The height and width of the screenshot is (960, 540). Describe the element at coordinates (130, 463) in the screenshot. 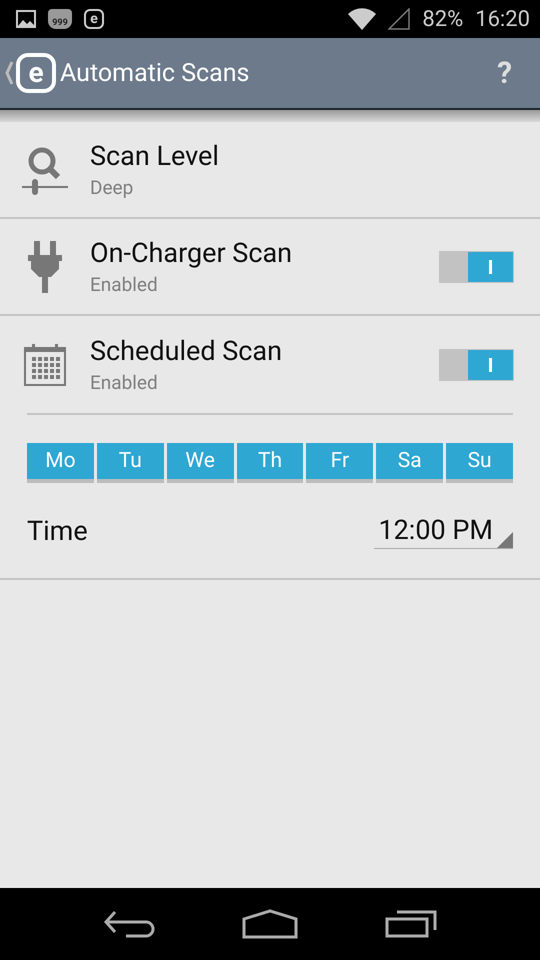

I see `day-toggle: Tu` at that location.